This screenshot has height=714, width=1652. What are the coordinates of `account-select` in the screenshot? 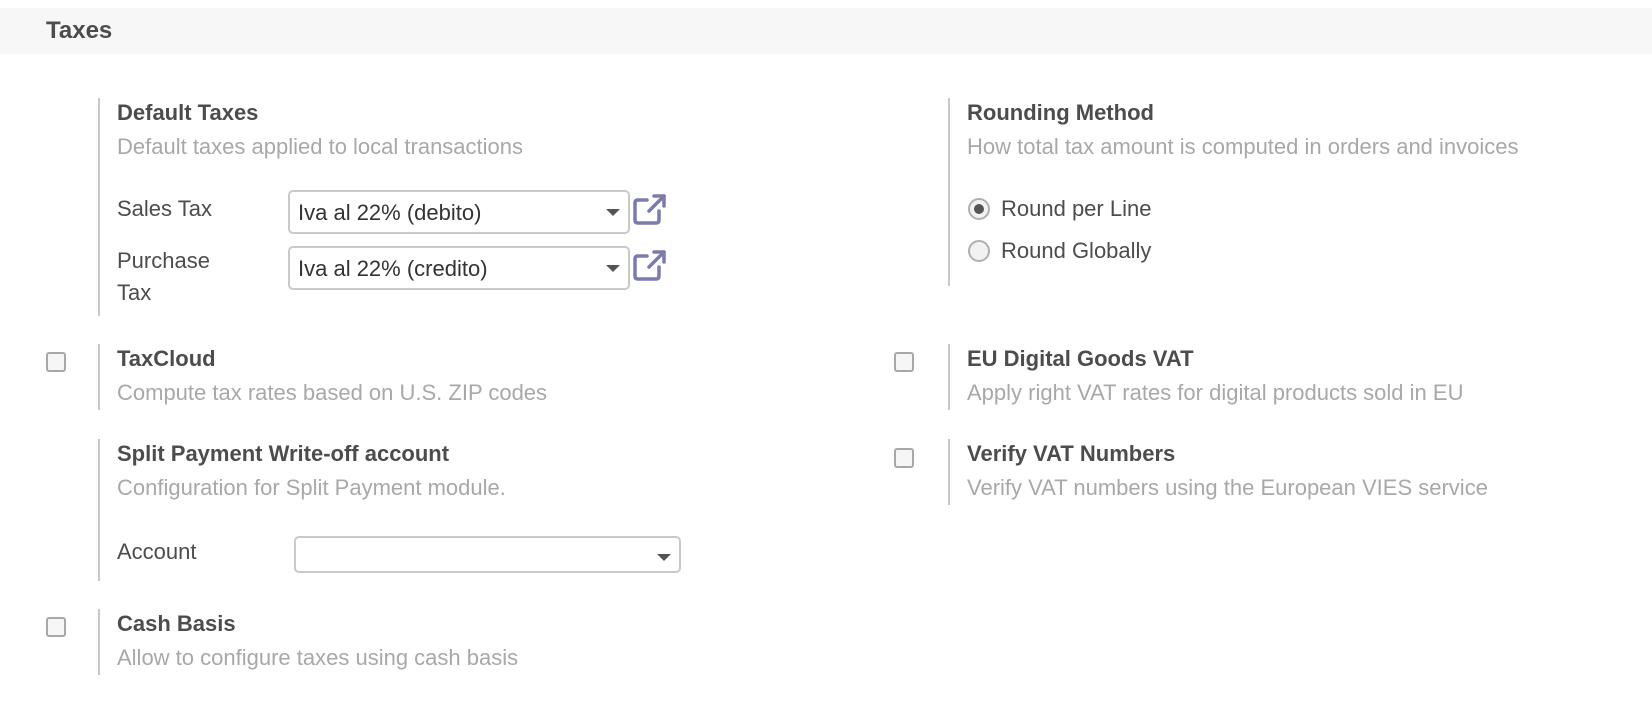 It's located at (487, 554).